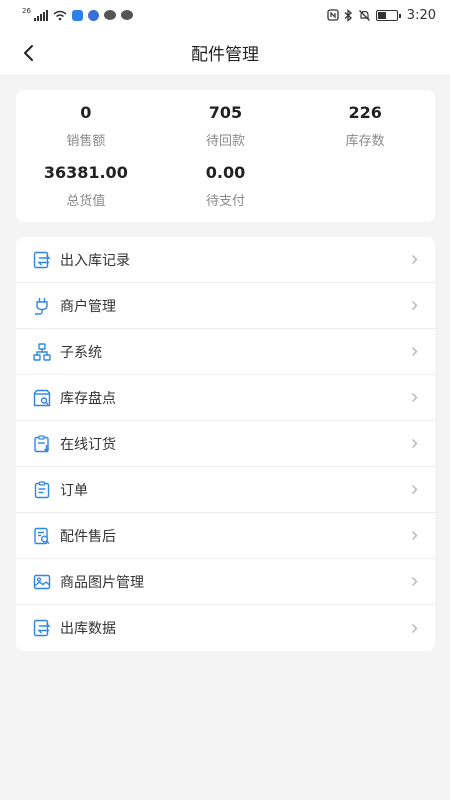 This screenshot has height=800, width=450. I want to click on menu-item-label: 商品图片管理, so click(102, 582).